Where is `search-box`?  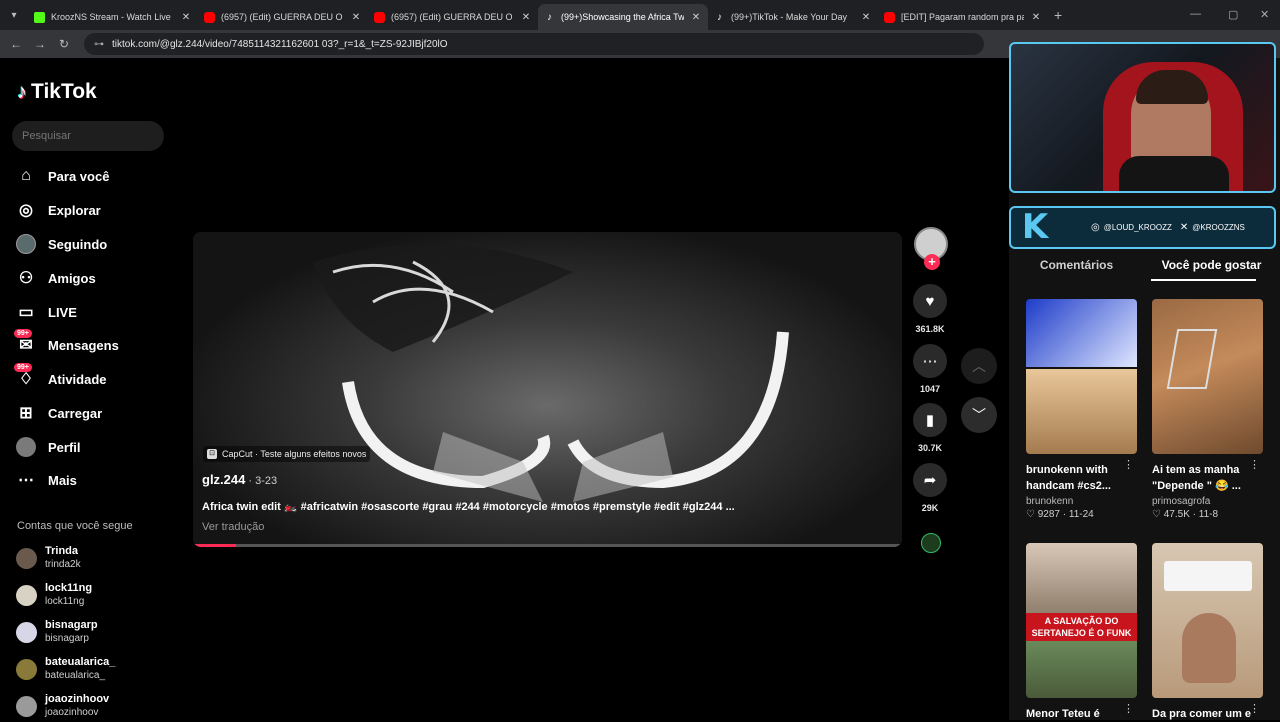 search-box is located at coordinates (88, 136).